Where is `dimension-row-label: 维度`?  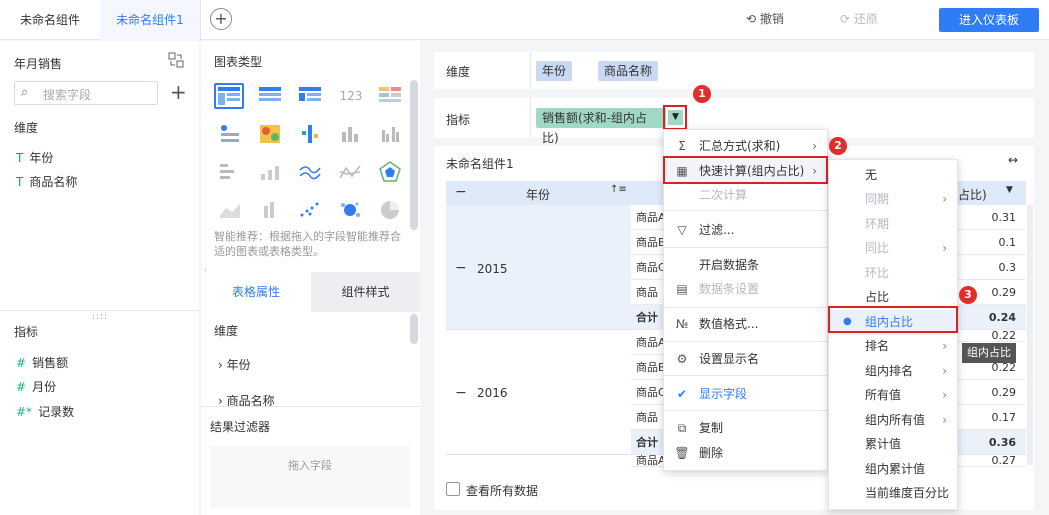 dimension-row-label: 维度 is located at coordinates (458, 72).